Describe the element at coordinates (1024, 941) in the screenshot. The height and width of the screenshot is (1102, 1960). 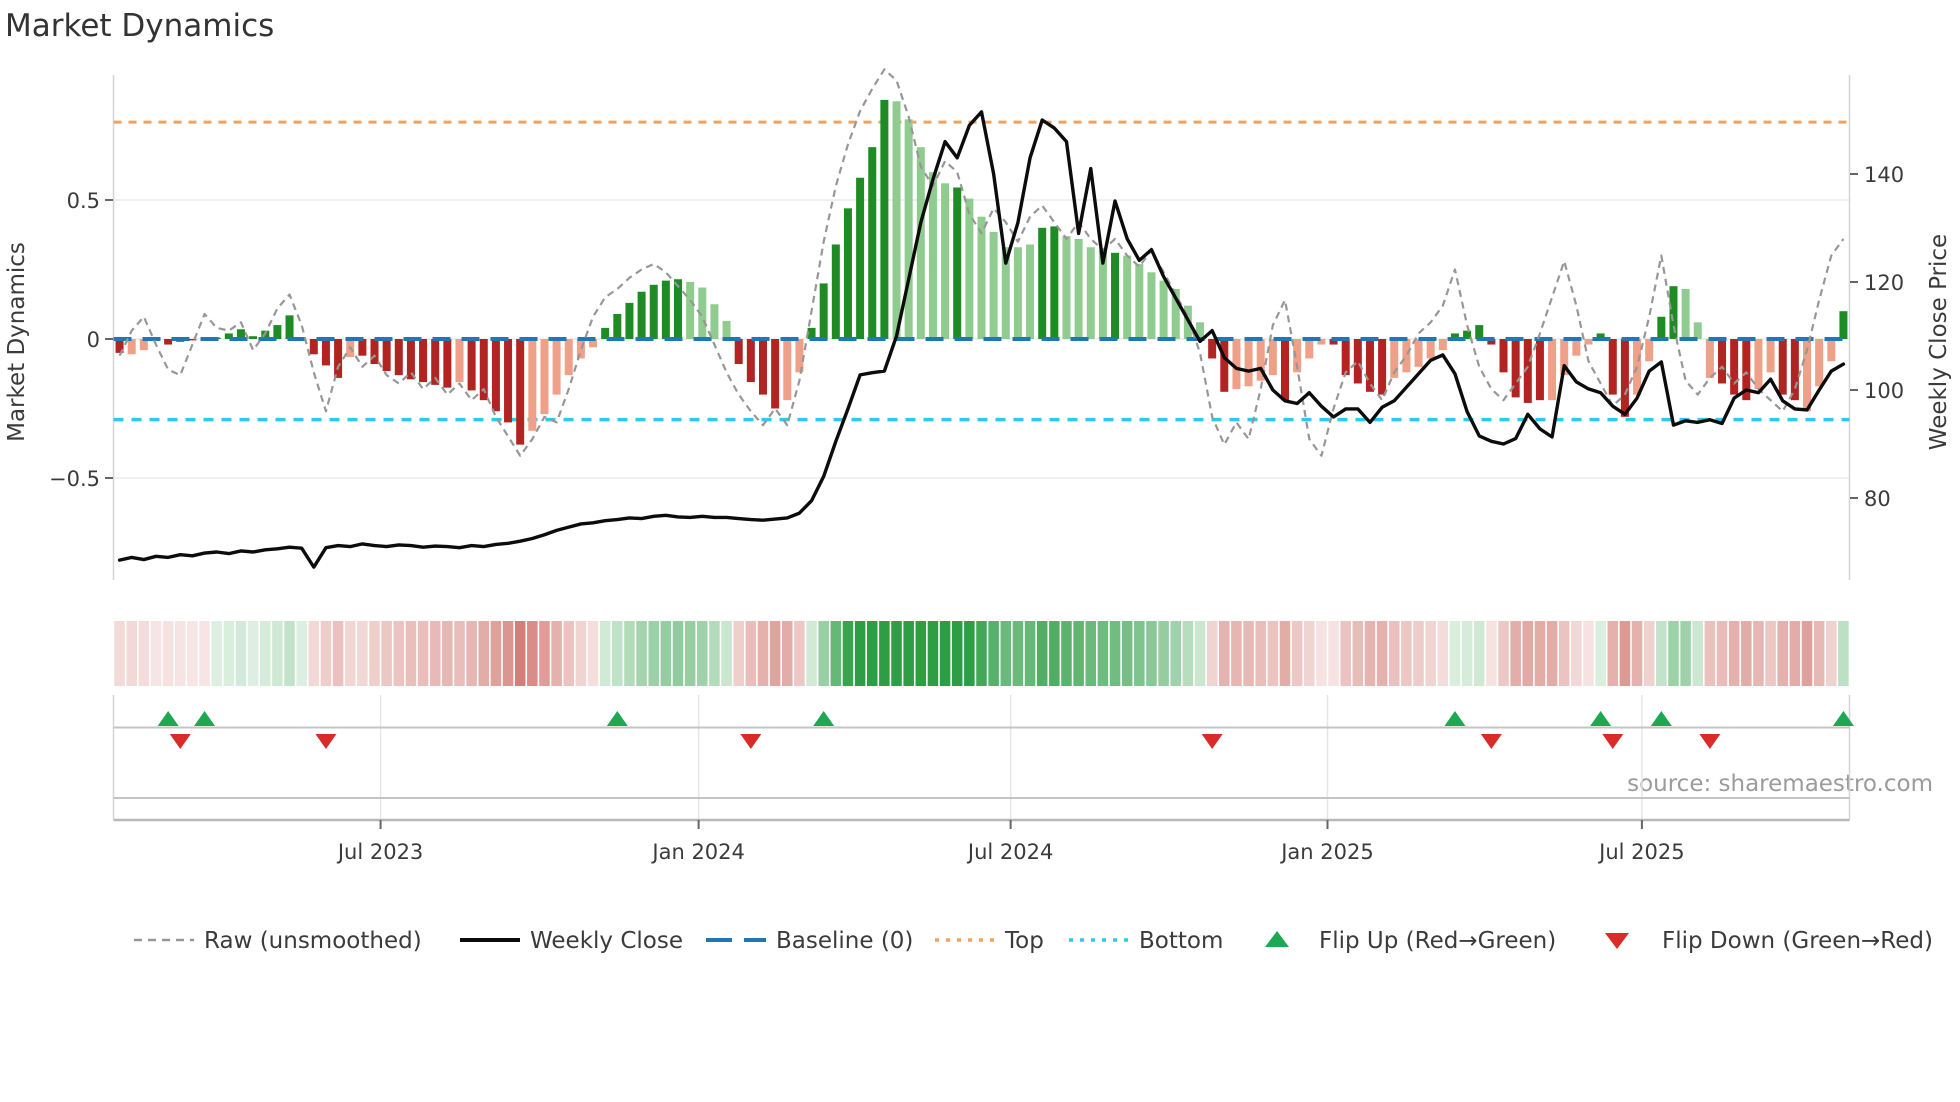
I see `legend-label: Top` at that location.